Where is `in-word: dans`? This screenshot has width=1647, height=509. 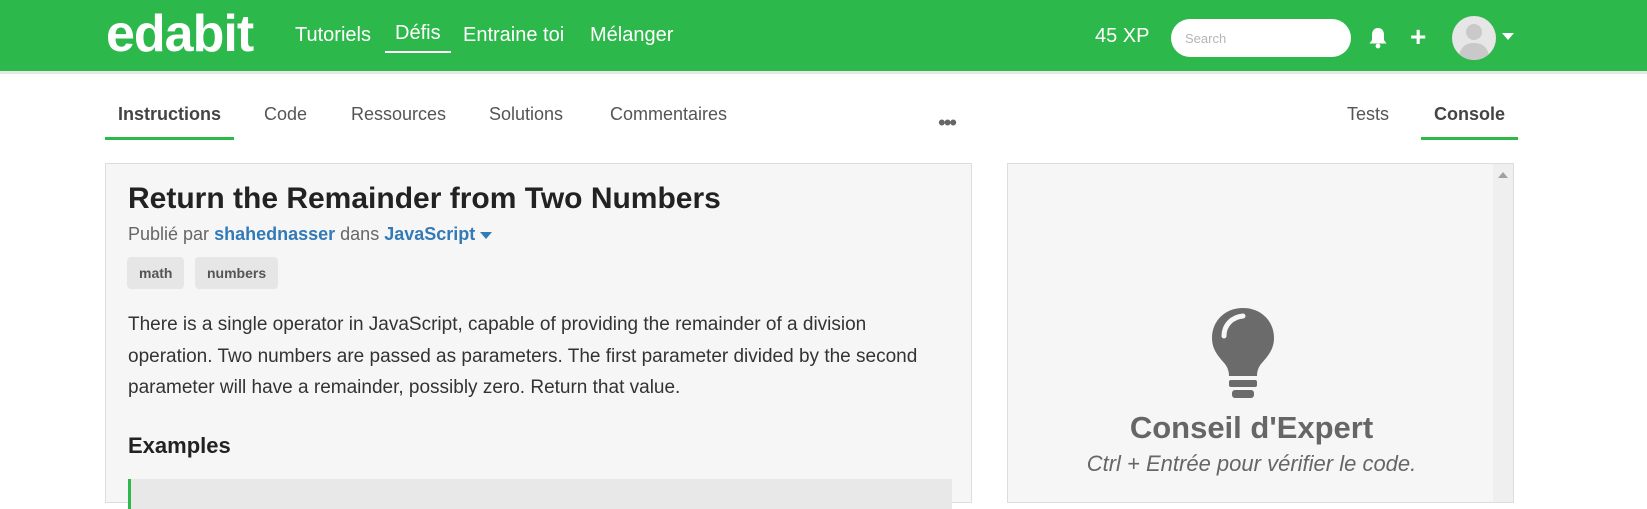
in-word: dans is located at coordinates (360, 234).